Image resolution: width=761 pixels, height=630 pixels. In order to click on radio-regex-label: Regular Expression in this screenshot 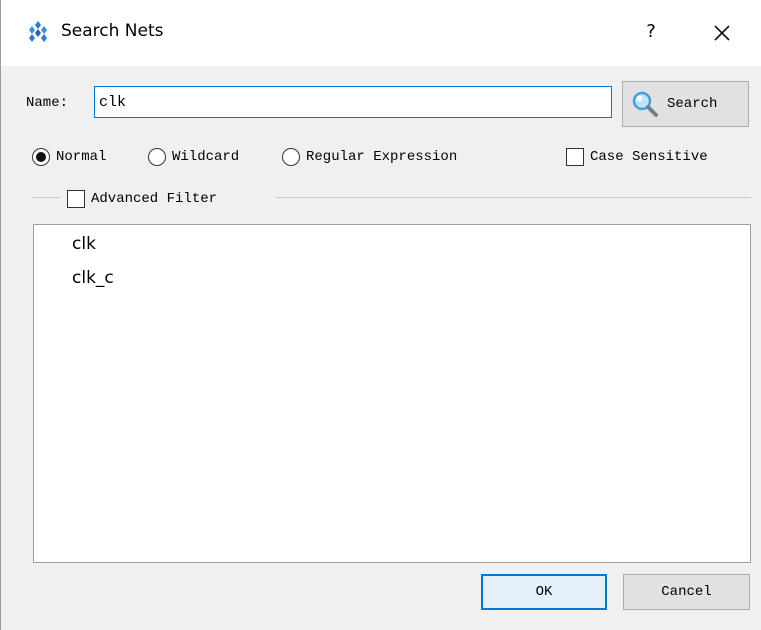, I will do `click(382, 157)`.